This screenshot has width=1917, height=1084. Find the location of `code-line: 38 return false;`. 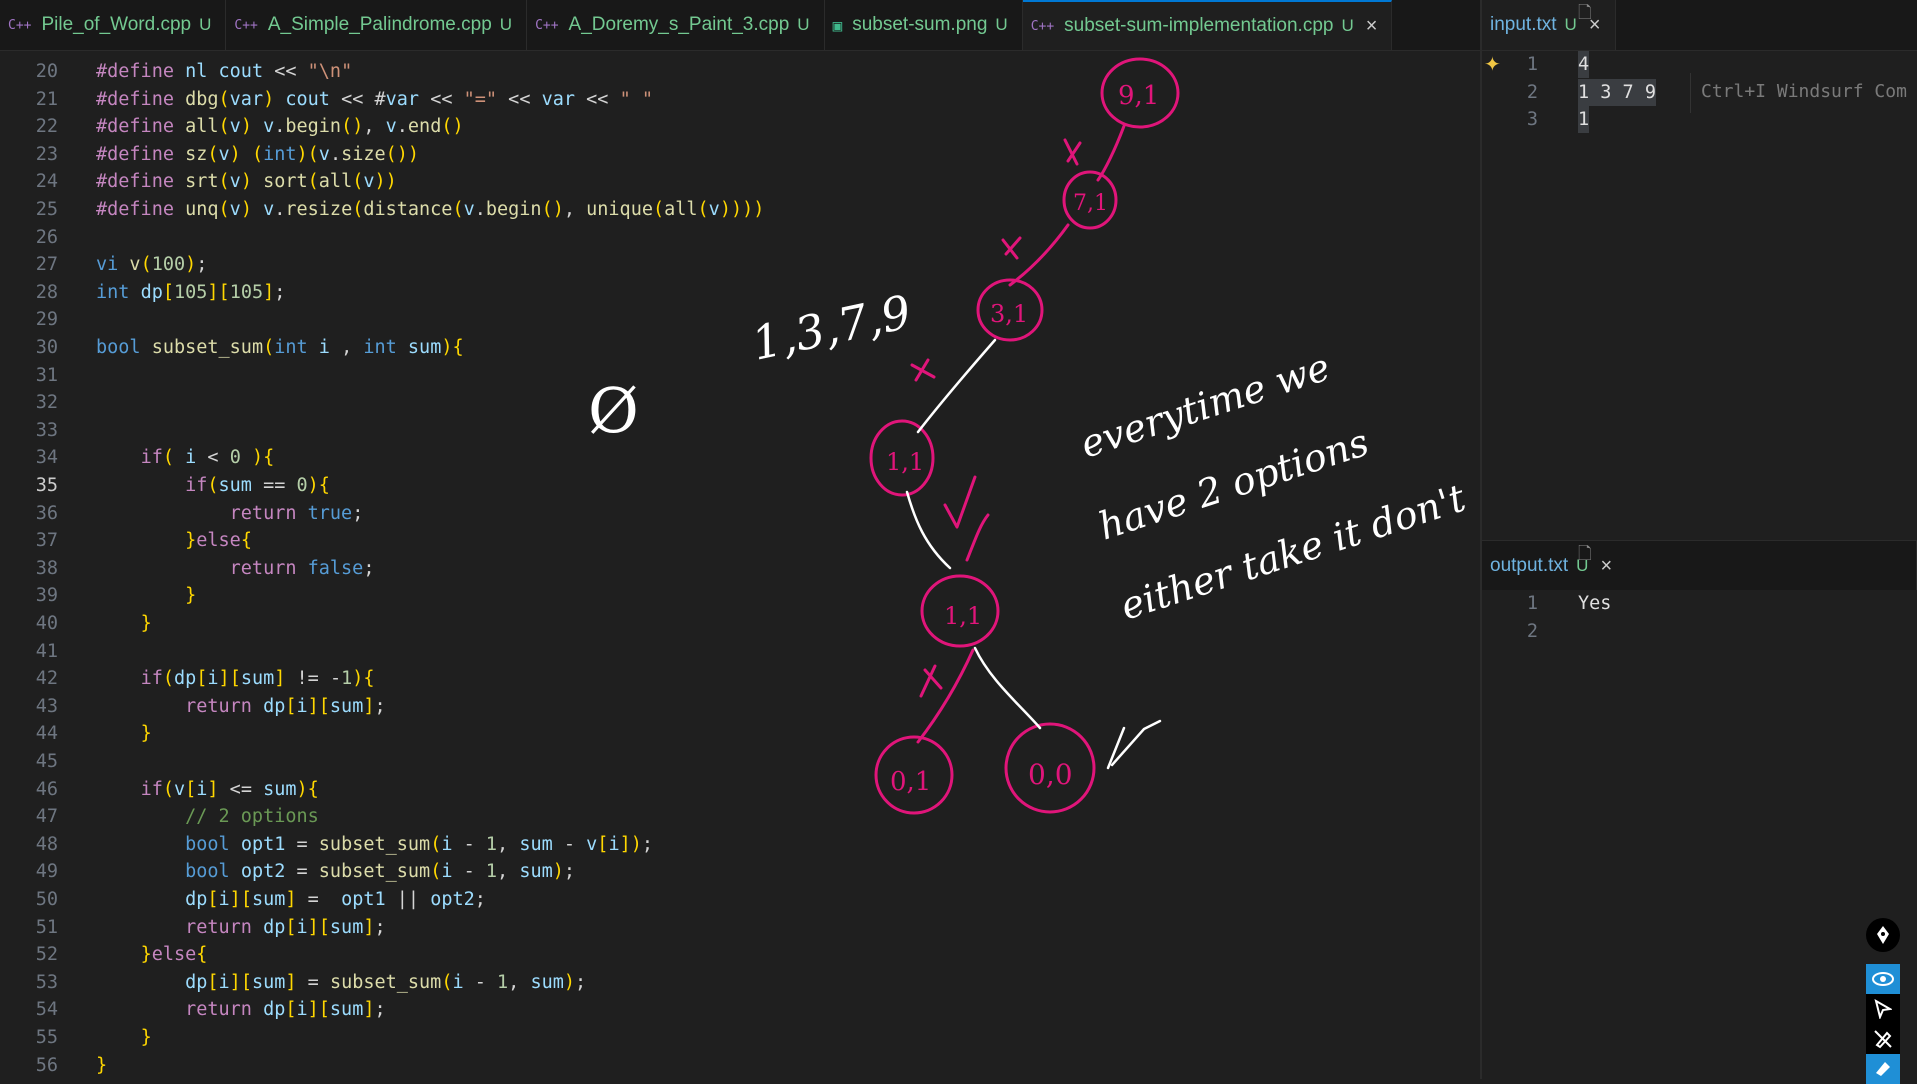

code-line: 38 return false; is located at coordinates (187, 568).